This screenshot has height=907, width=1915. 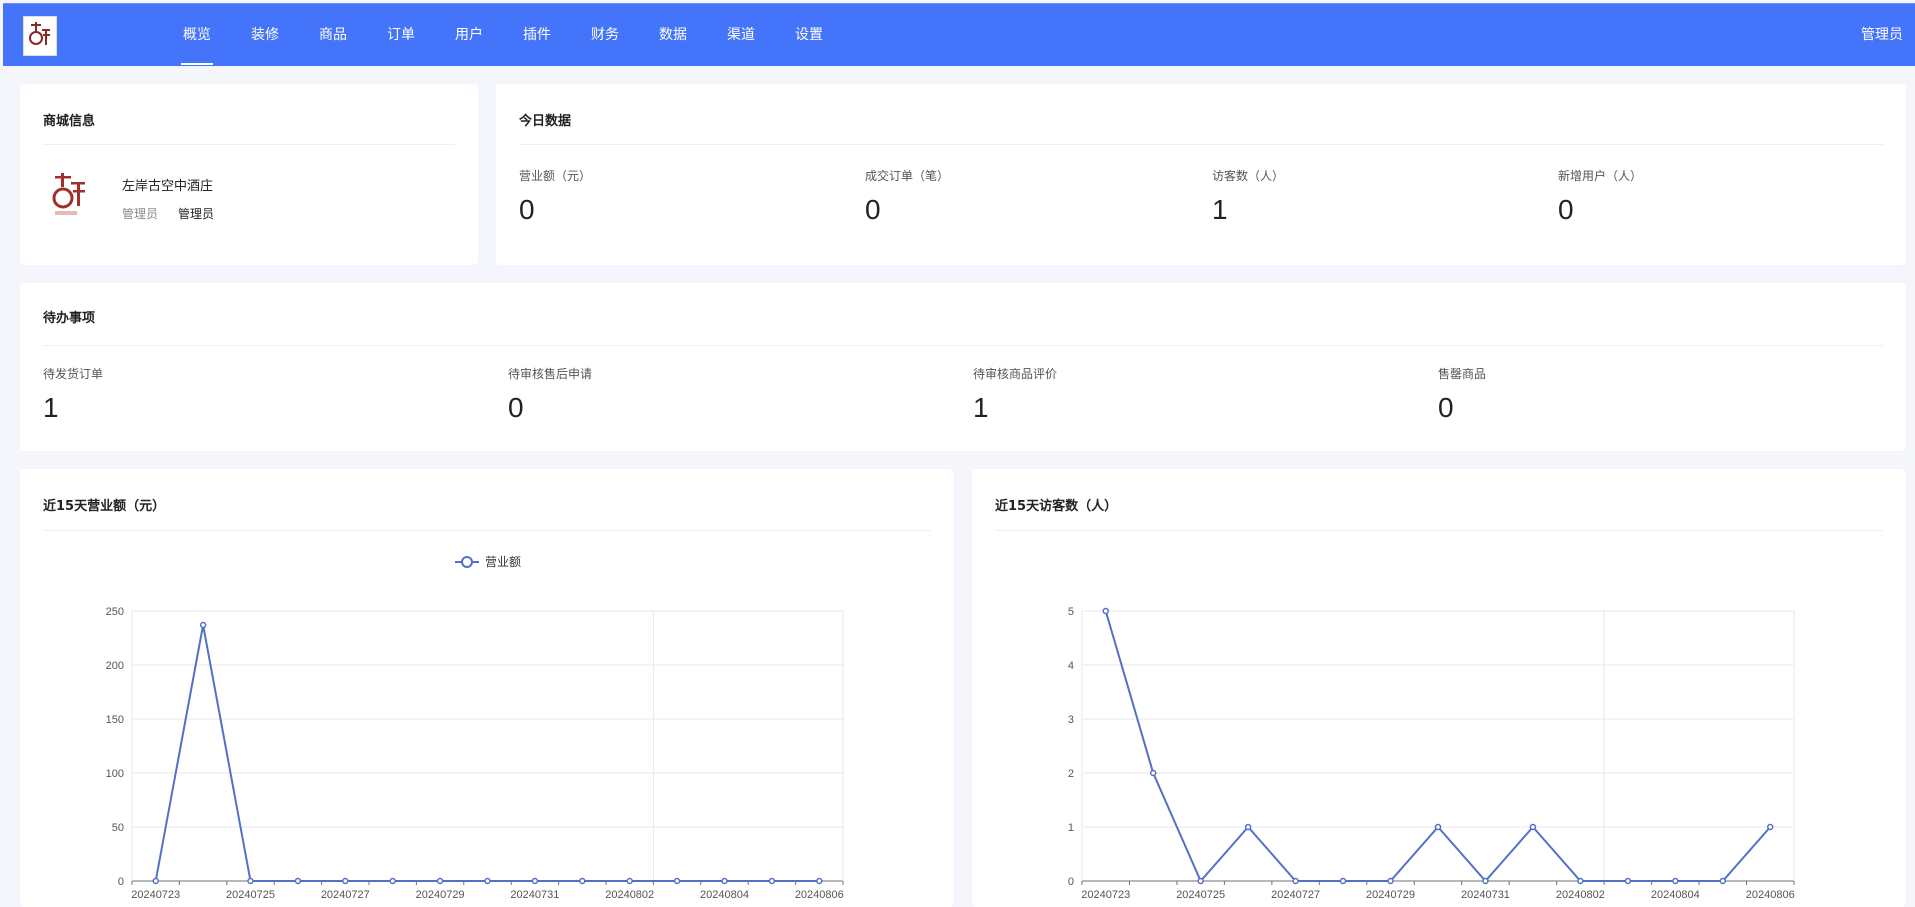 I want to click on nav-finance: 财务, so click(x=605, y=35).